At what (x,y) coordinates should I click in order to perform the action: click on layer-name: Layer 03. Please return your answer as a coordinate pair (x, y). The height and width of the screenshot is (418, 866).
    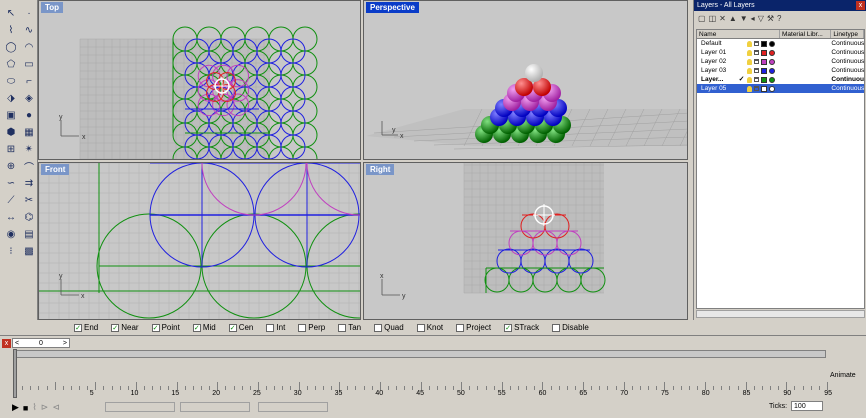
    Looking at the image, I should click on (716, 70).